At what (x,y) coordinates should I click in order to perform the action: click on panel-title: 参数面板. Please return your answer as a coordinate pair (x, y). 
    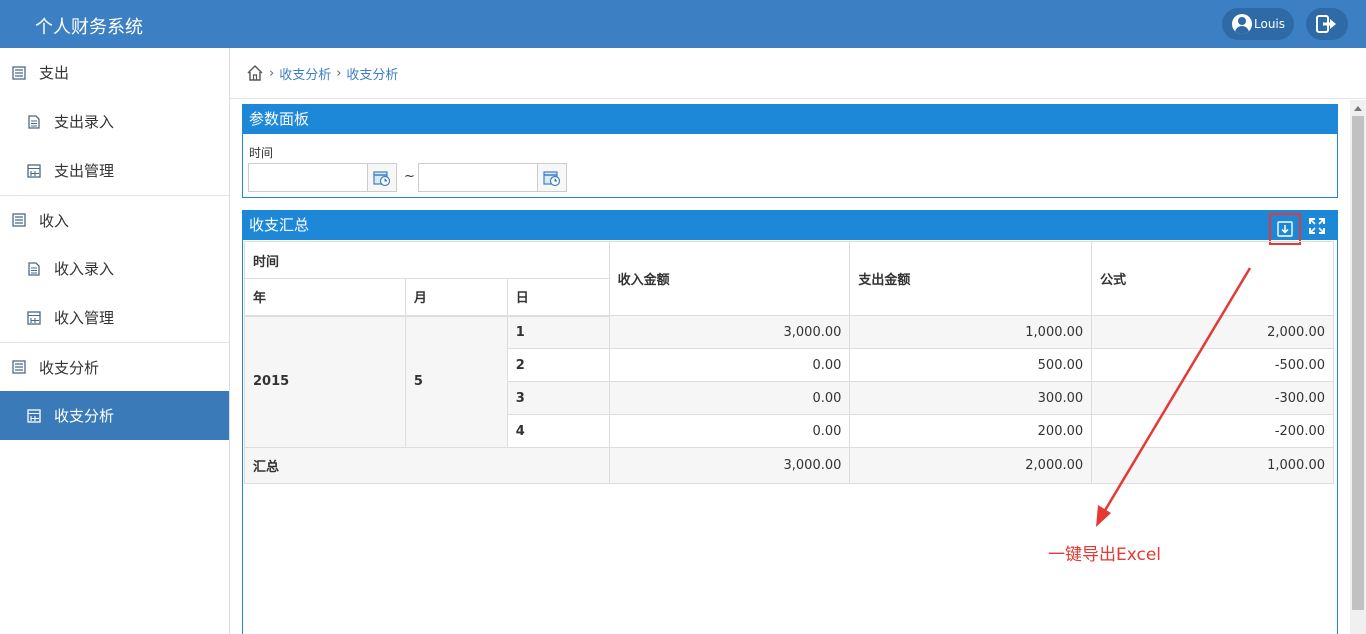
    Looking at the image, I should click on (790, 119).